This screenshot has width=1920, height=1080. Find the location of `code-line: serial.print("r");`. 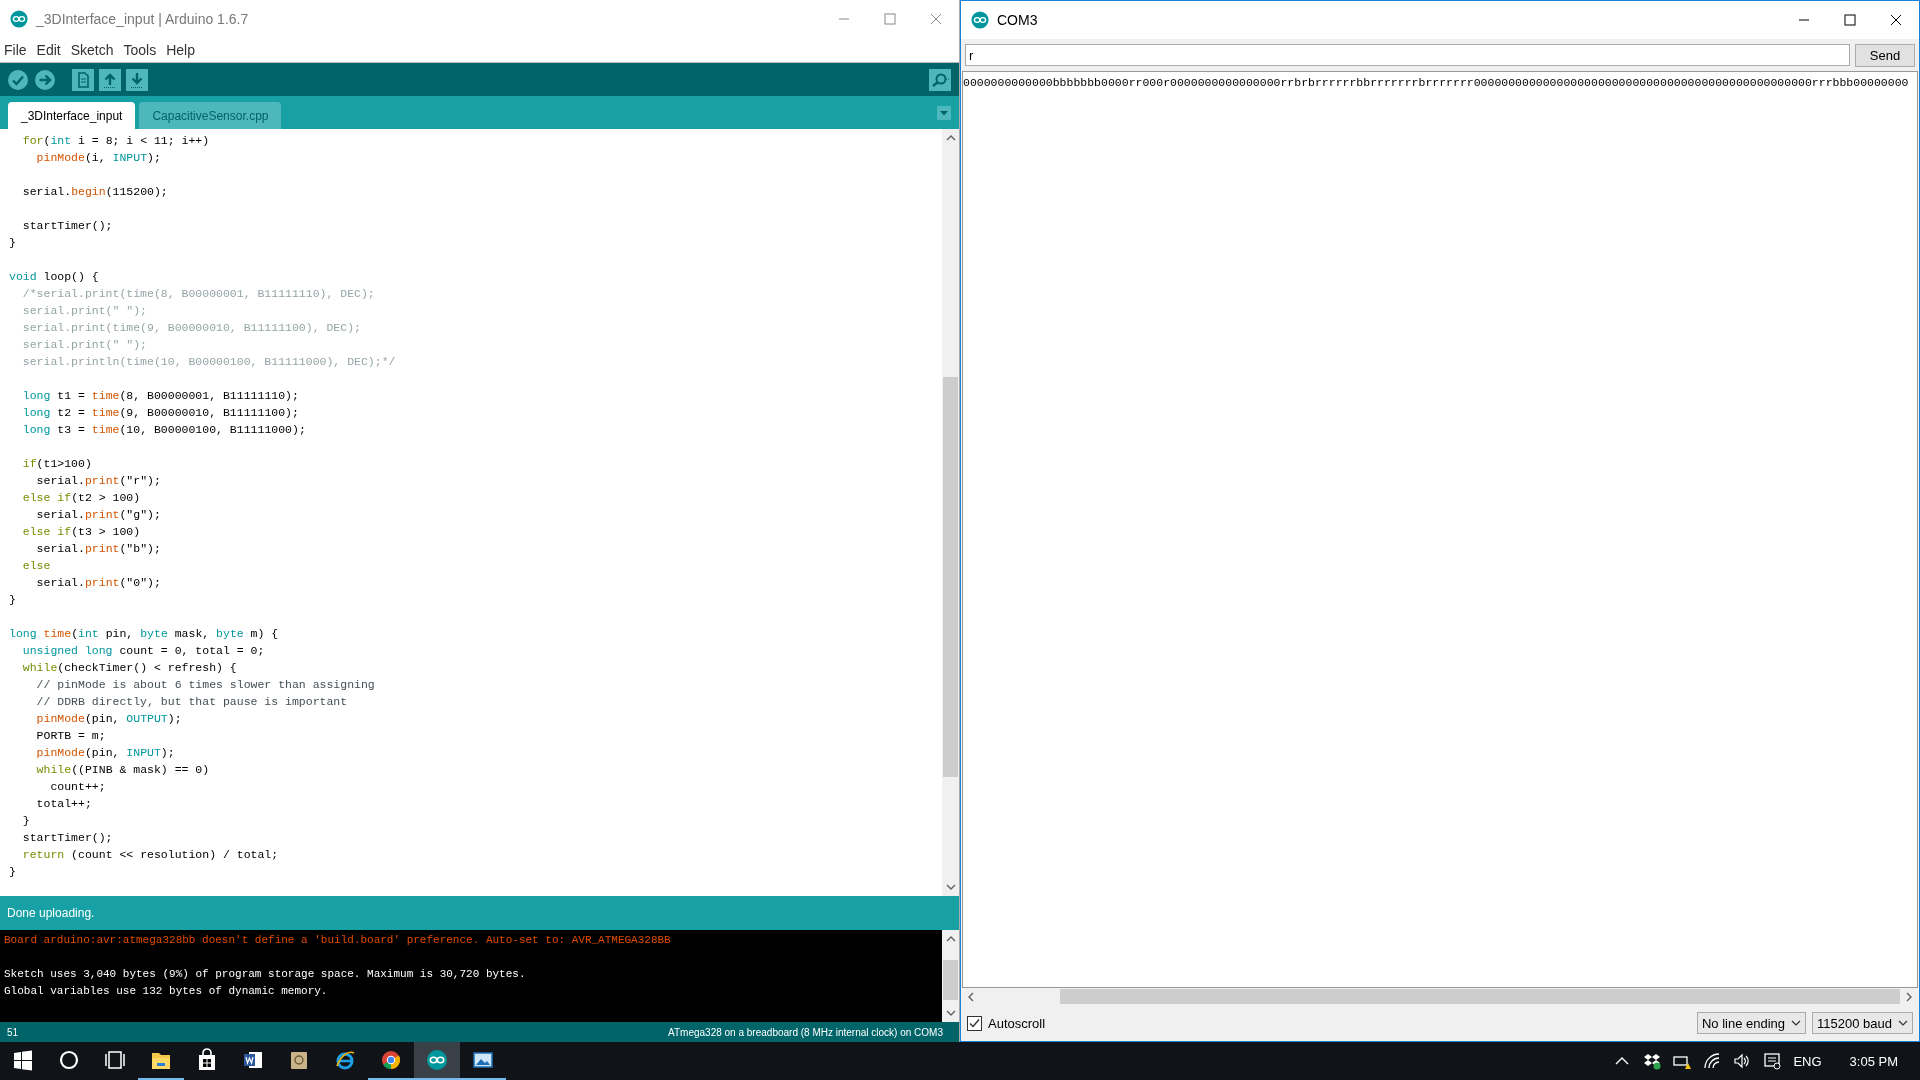

code-line: serial.print("r"); is located at coordinates (98, 481).